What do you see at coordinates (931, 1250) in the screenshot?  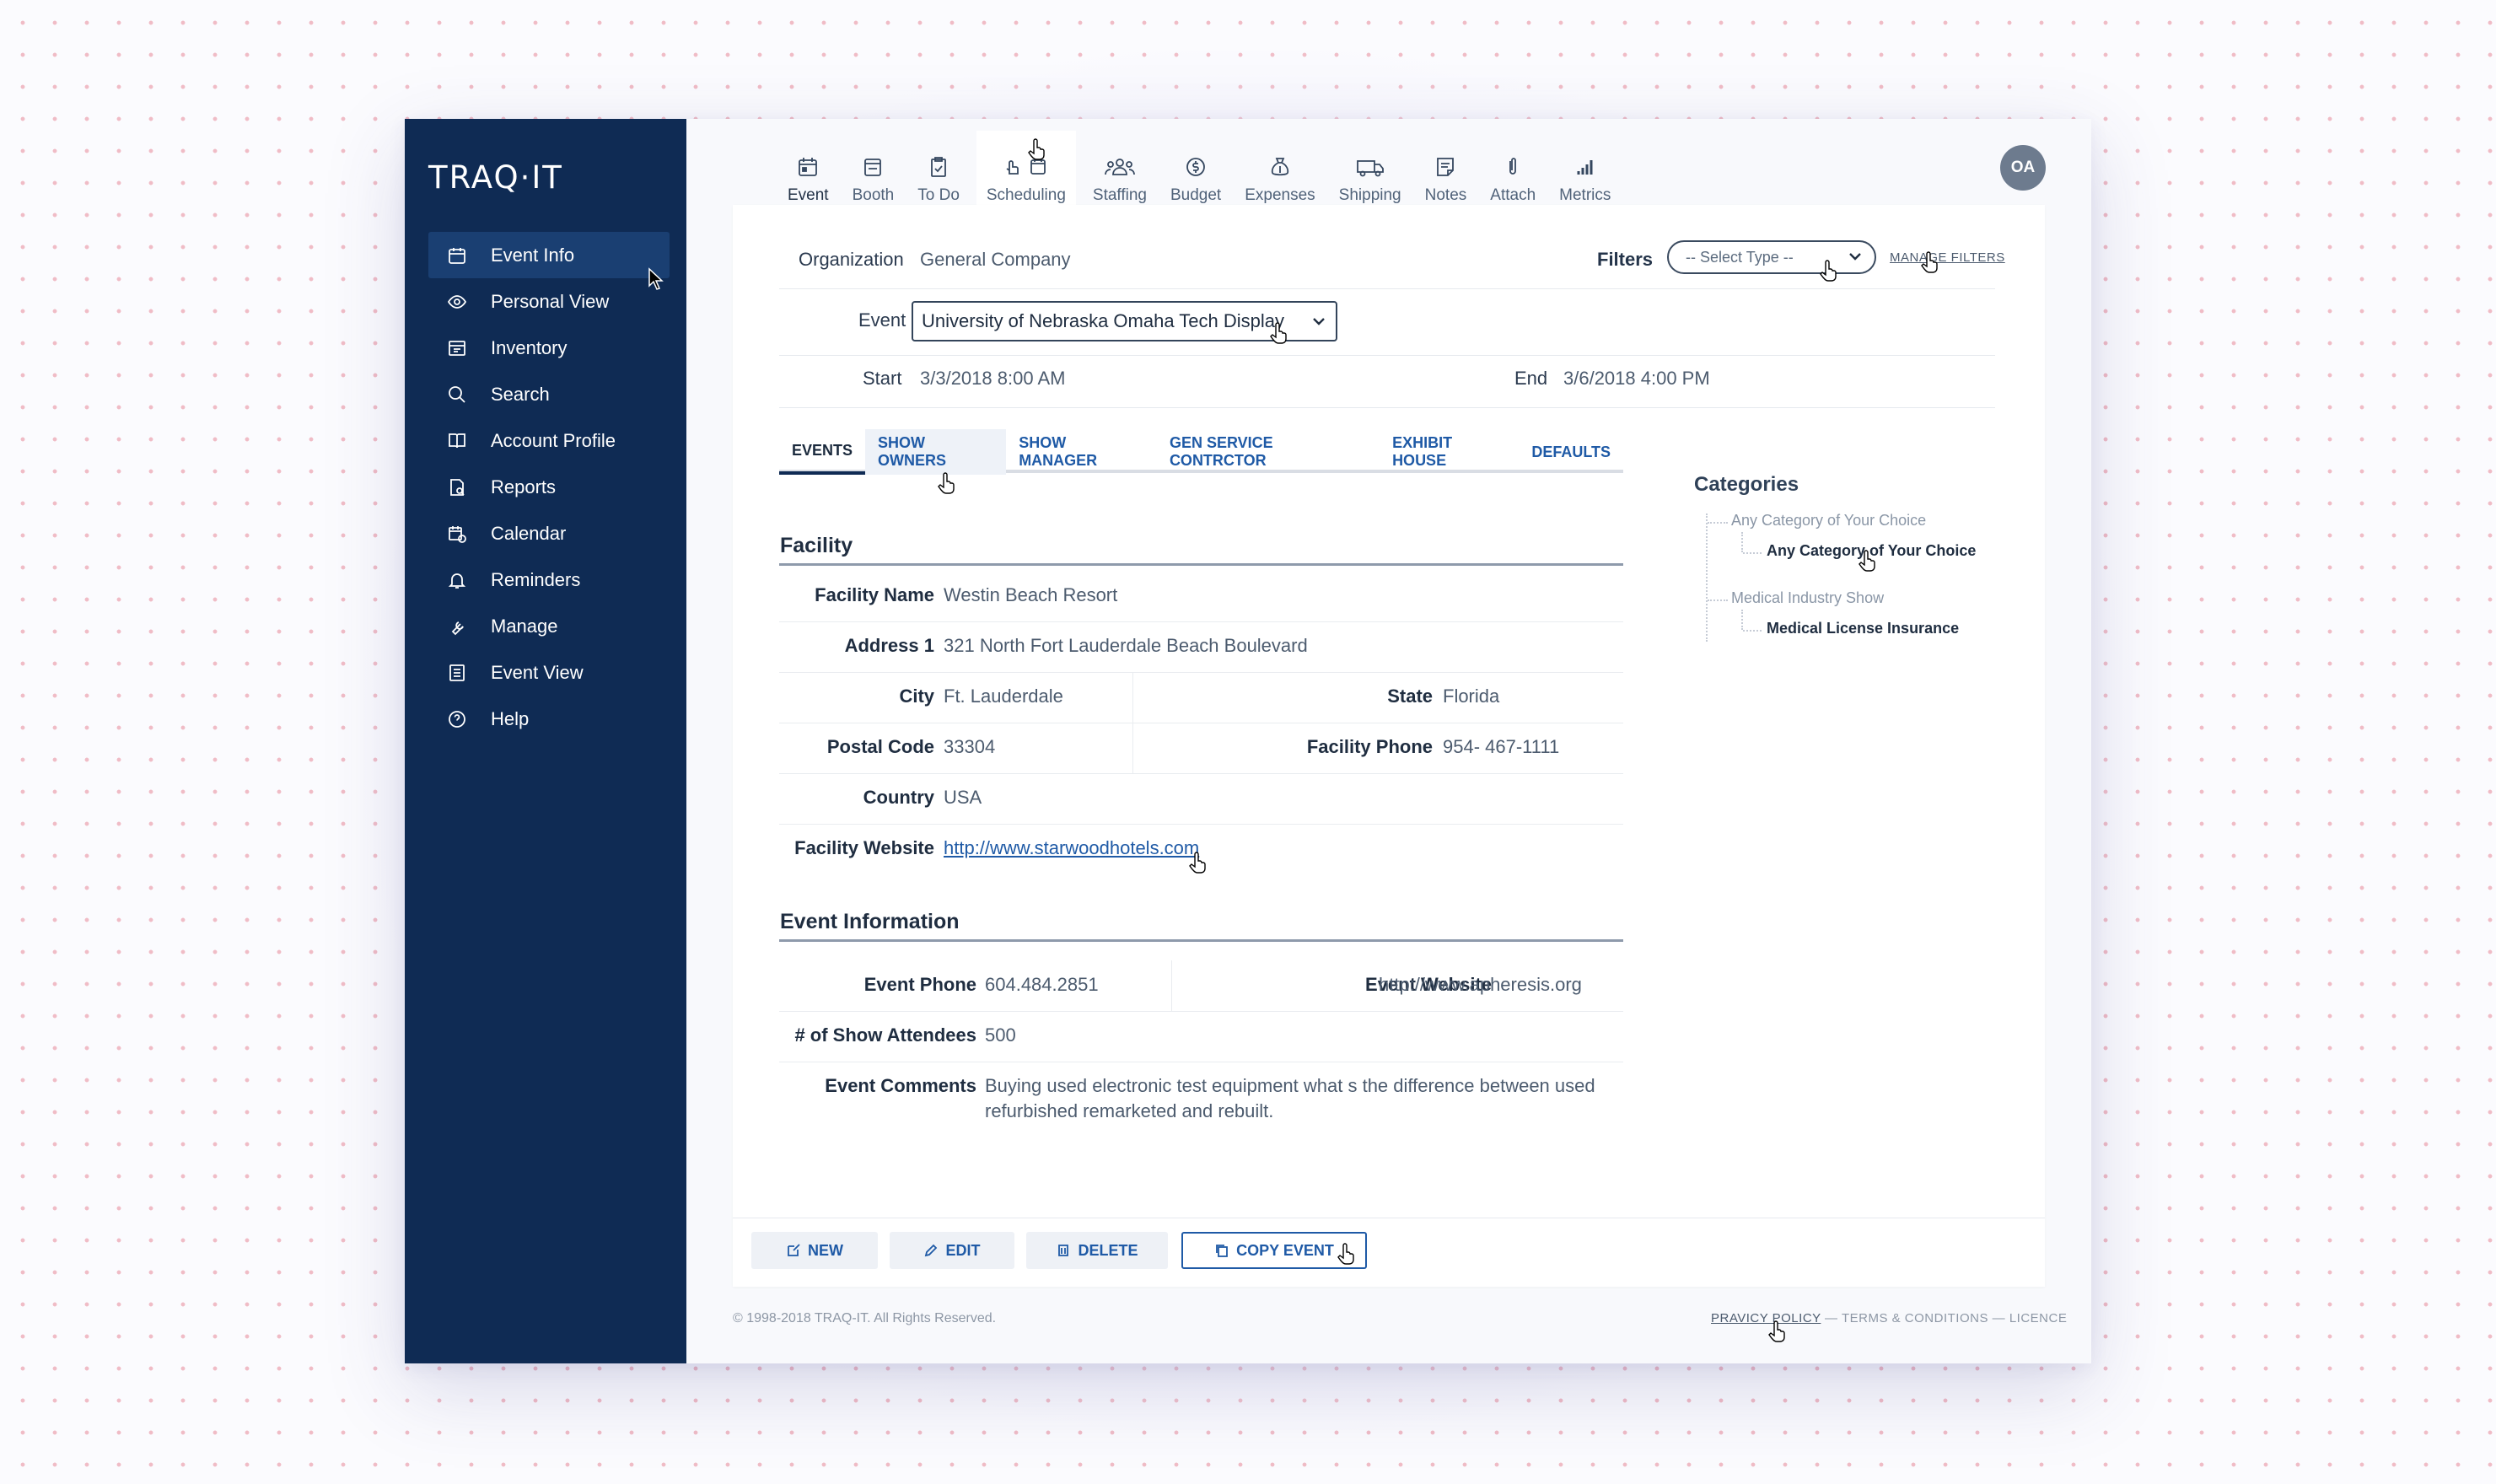 I see `pencil-icon` at bounding box center [931, 1250].